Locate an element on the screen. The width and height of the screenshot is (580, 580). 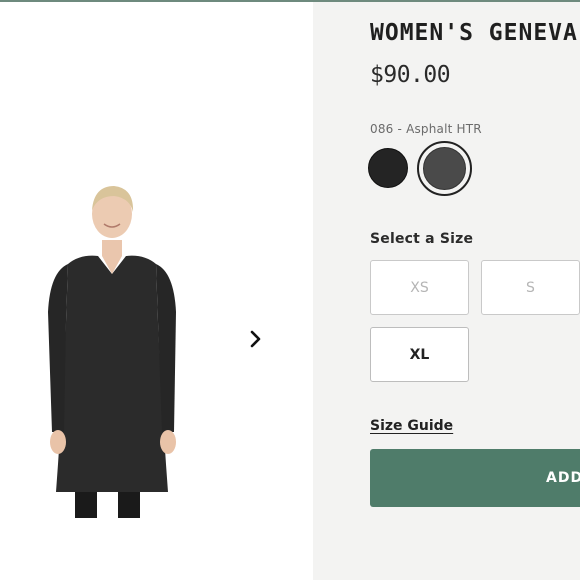
chevron-right-icon is located at coordinates (255, 339).